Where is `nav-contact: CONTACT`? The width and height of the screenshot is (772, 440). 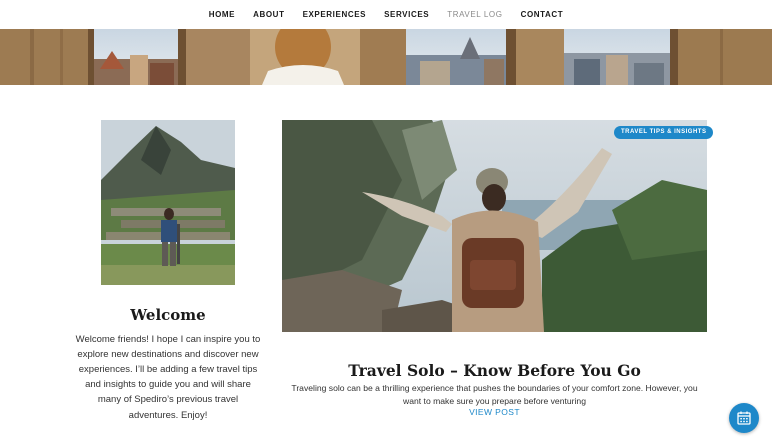
nav-contact: CONTACT is located at coordinates (542, 14).